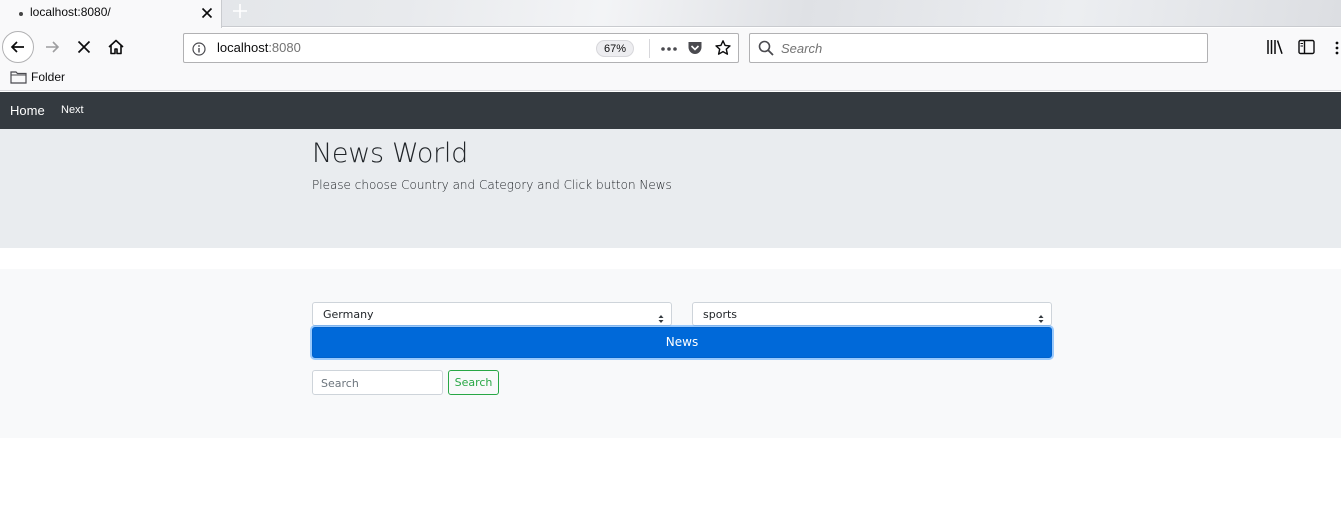 This screenshot has height=529, width=1341. What do you see at coordinates (670, 110) in the screenshot?
I see `site-navbar: Home Next` at bounding box center [670, 110].